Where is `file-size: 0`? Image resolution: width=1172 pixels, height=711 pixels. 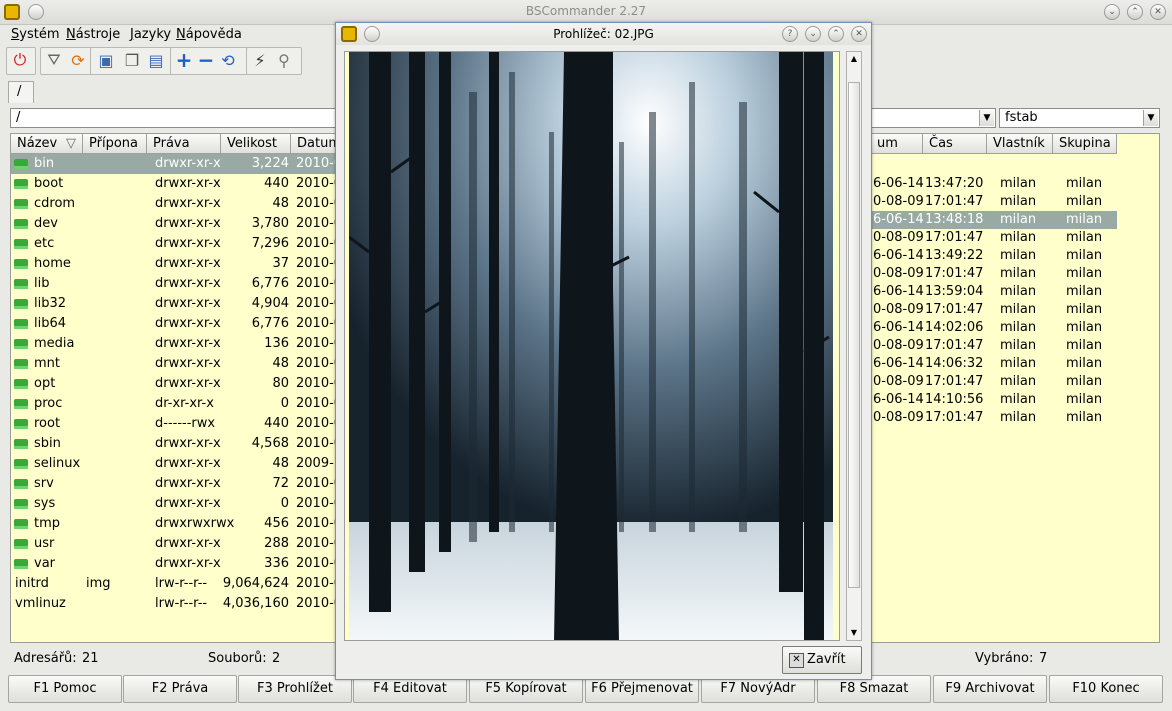
file-size: 0 is located at coordinates (284, 503).